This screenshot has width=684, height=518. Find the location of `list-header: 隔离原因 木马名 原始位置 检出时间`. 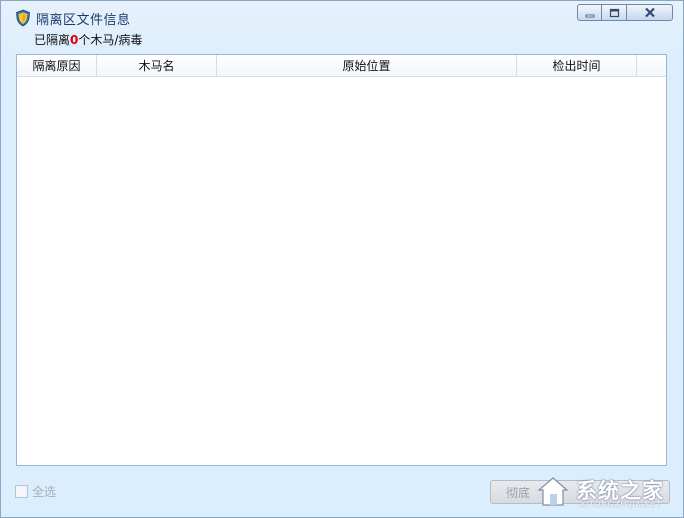

list-header: 隔离原因 木马名 原始位置 检出时间 is located at coordinates (341, 66).